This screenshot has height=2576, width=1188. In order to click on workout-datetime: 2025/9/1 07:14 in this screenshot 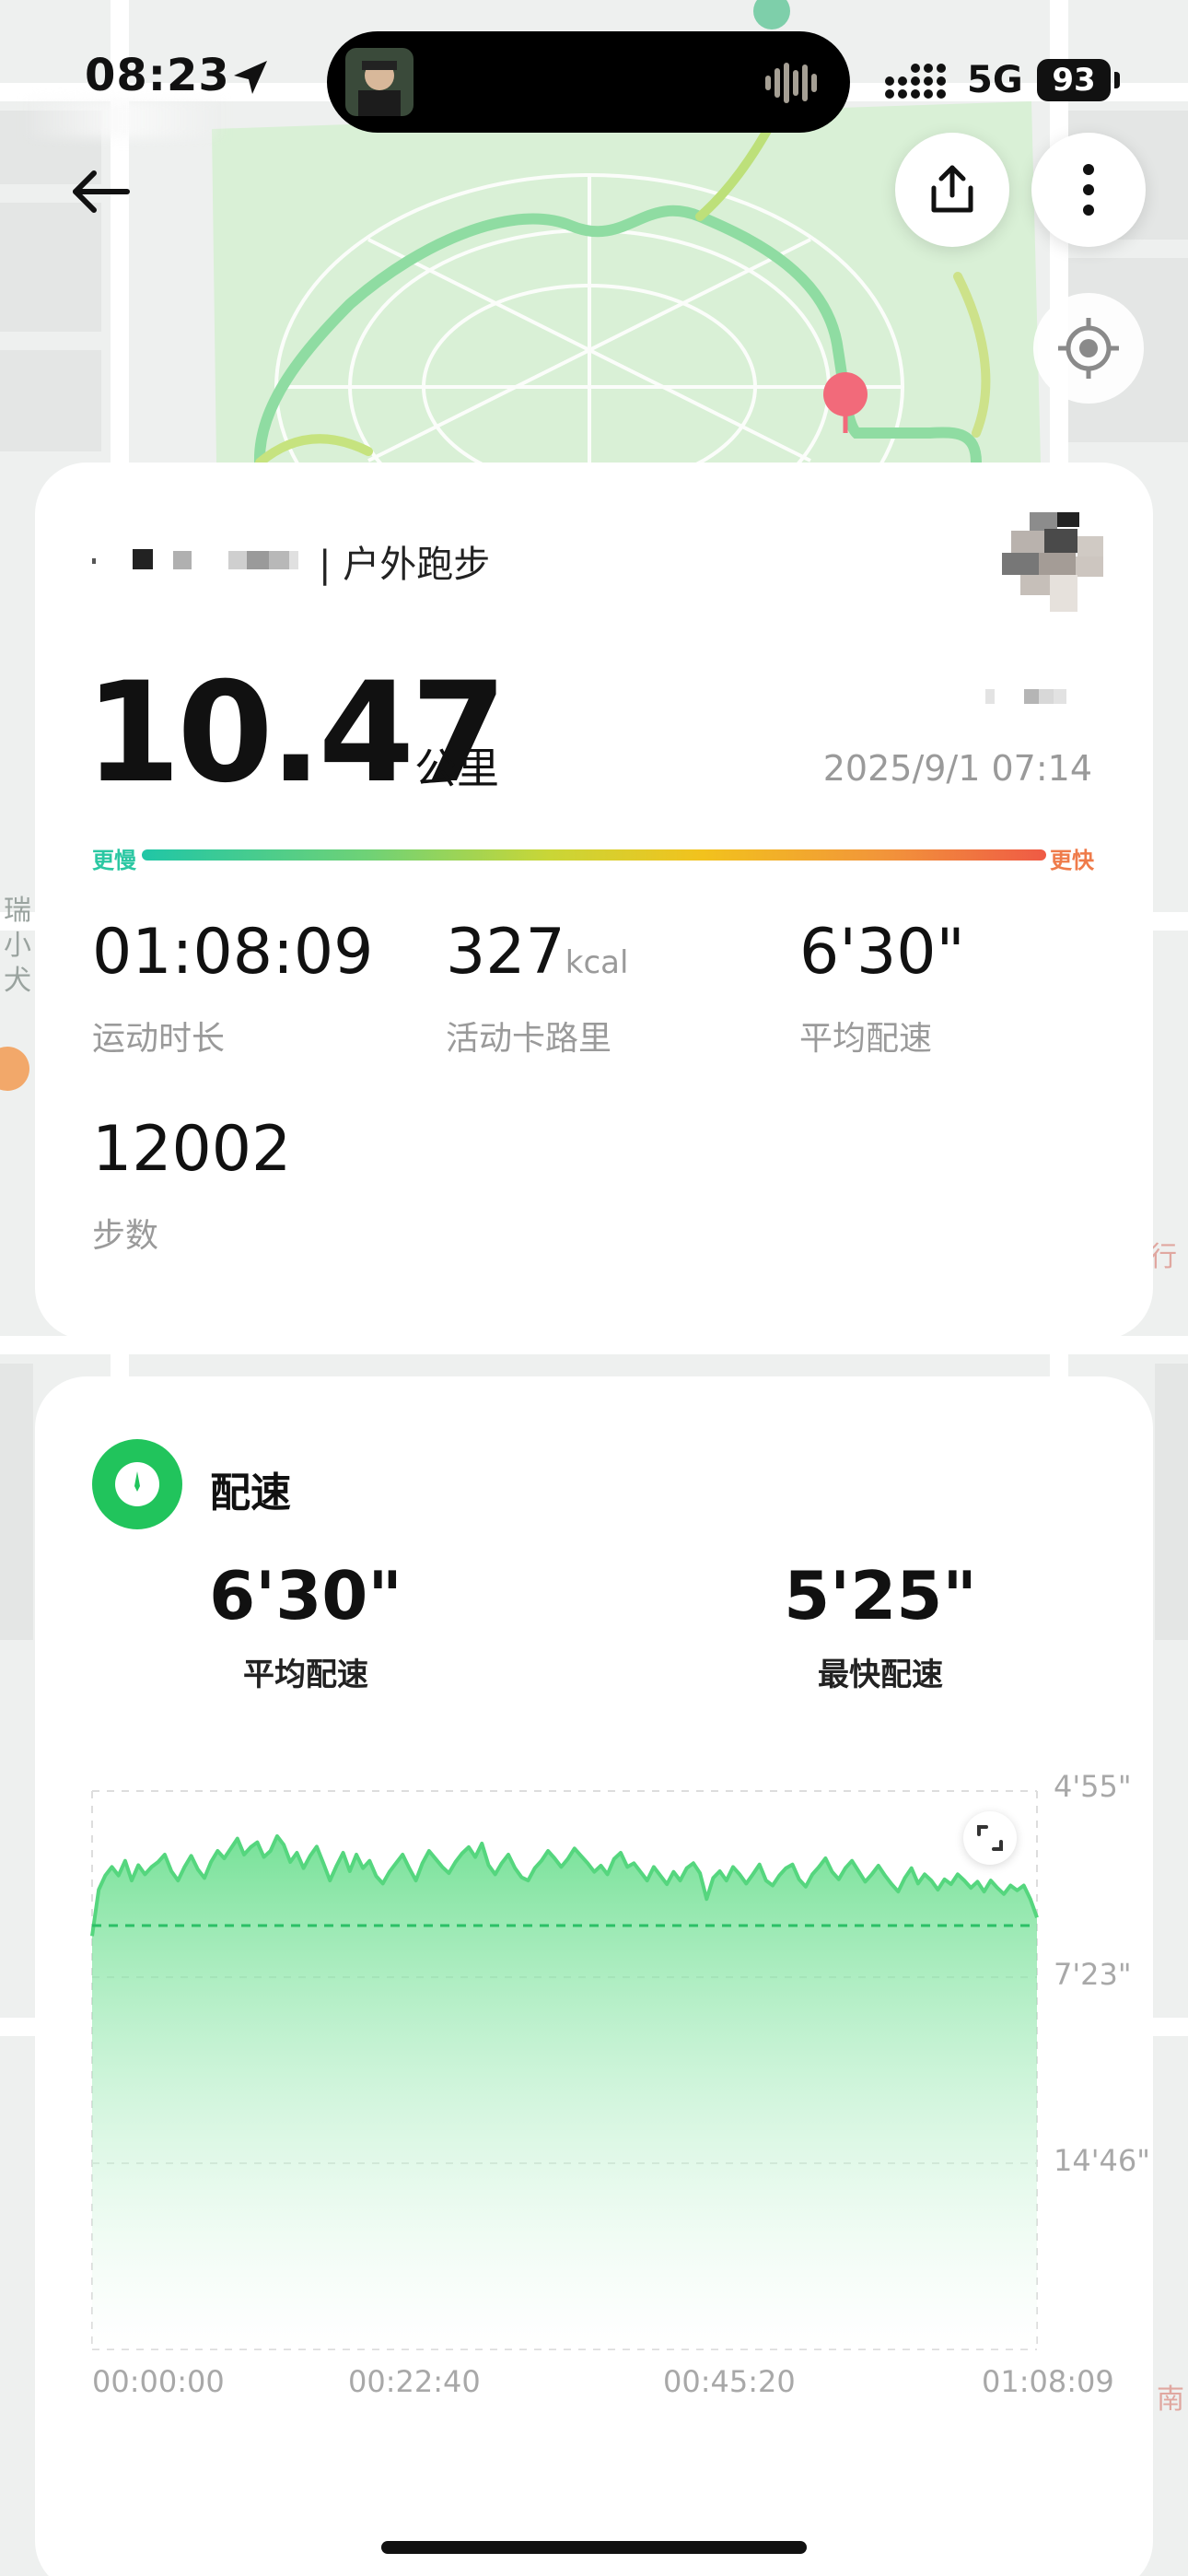, I will do `click(957, 768)`.